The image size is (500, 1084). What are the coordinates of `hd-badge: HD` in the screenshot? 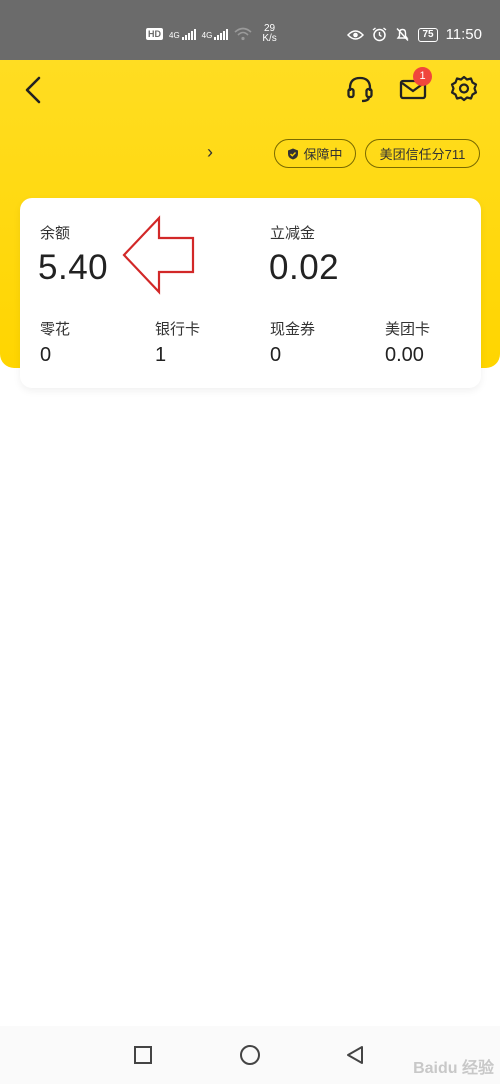 It's located at (154, 34).